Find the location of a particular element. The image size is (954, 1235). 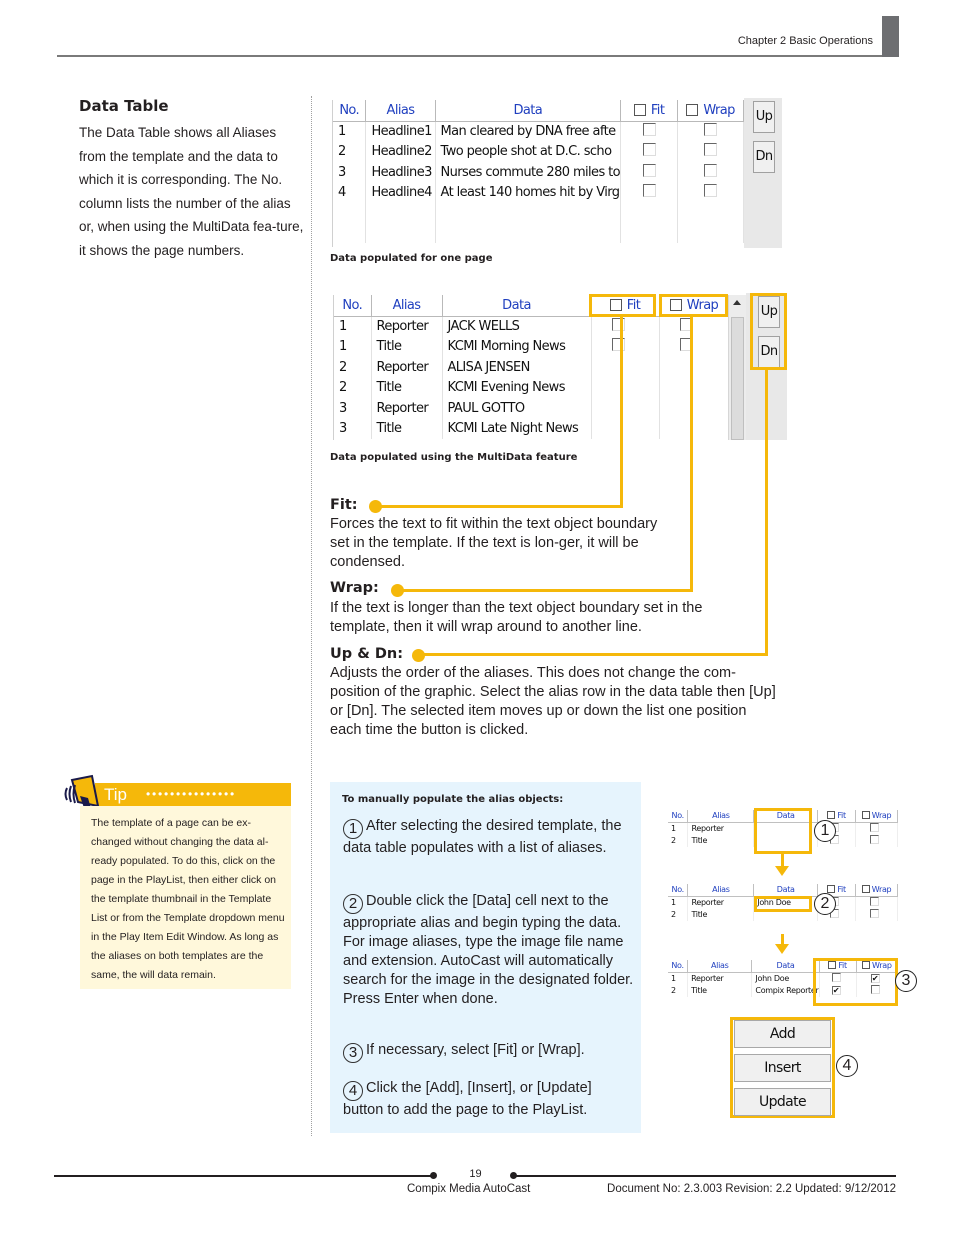

procedure-title: To manually populate the alias objects: is located at coordinates (453, 799).